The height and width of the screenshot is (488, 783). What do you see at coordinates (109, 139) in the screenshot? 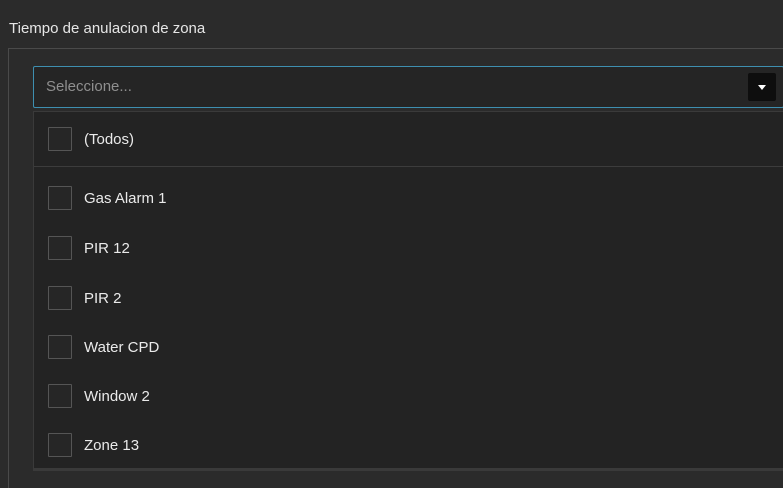
I see `select-all-label: (Todos)` at bounding box center [109, 139].